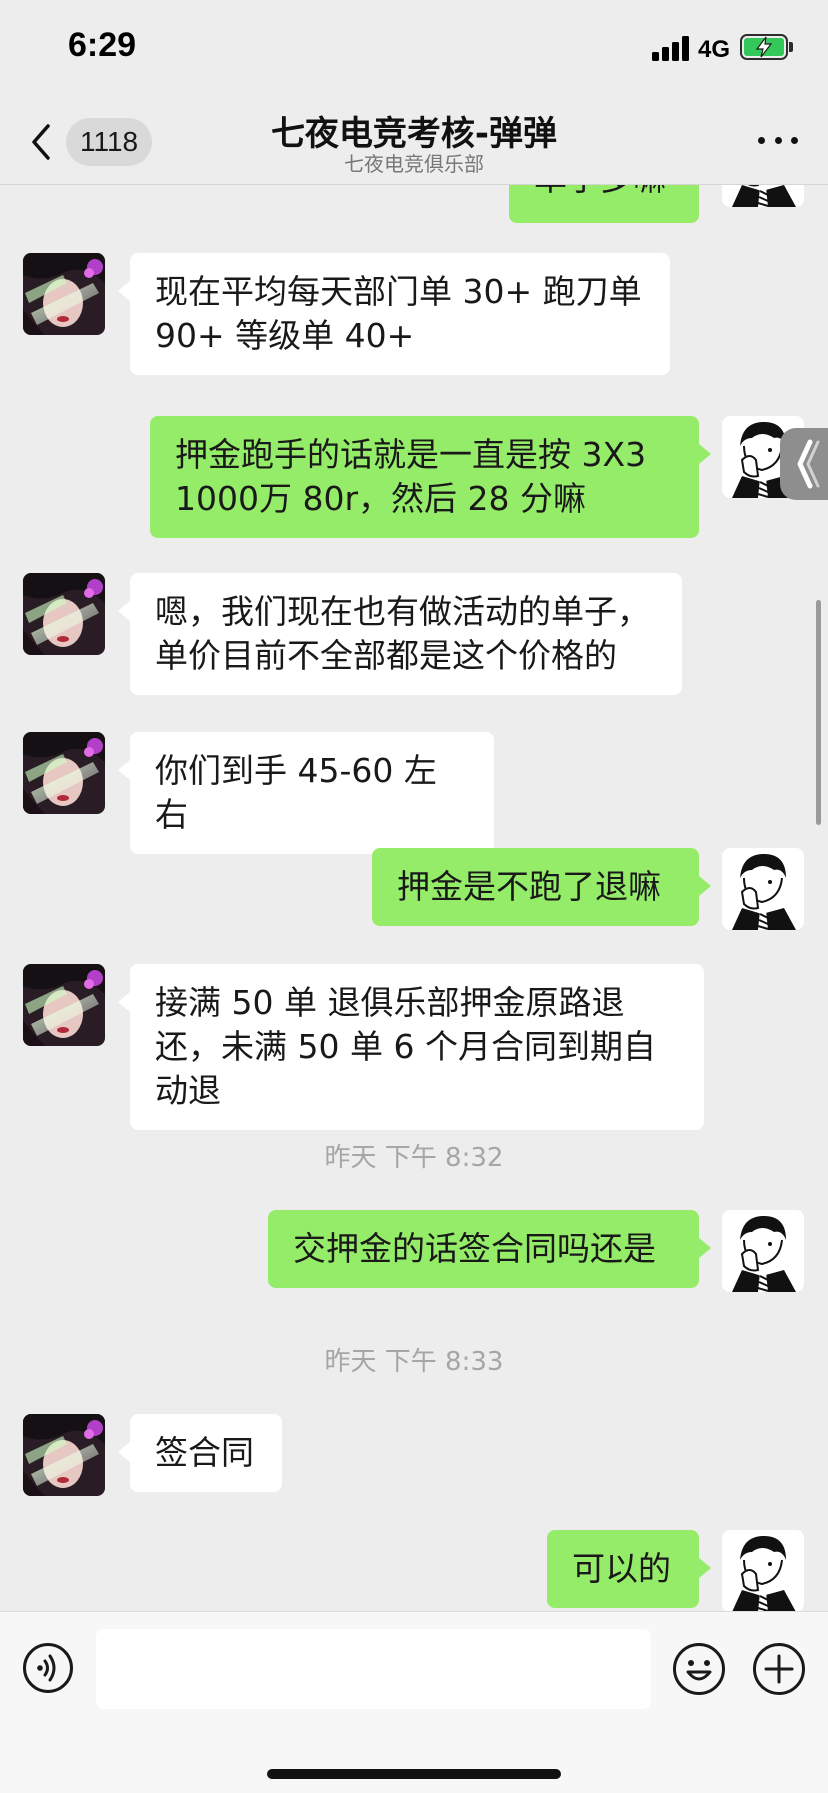 Image resolution: width=828 pixels, height=1793 pixels. Describe the element at coordinates (394, 314) in the screenshot. I see `message-bubble-received: 现在平均每天部门单 30+ 跑刀单 90+ 等级单 40+` at that location.